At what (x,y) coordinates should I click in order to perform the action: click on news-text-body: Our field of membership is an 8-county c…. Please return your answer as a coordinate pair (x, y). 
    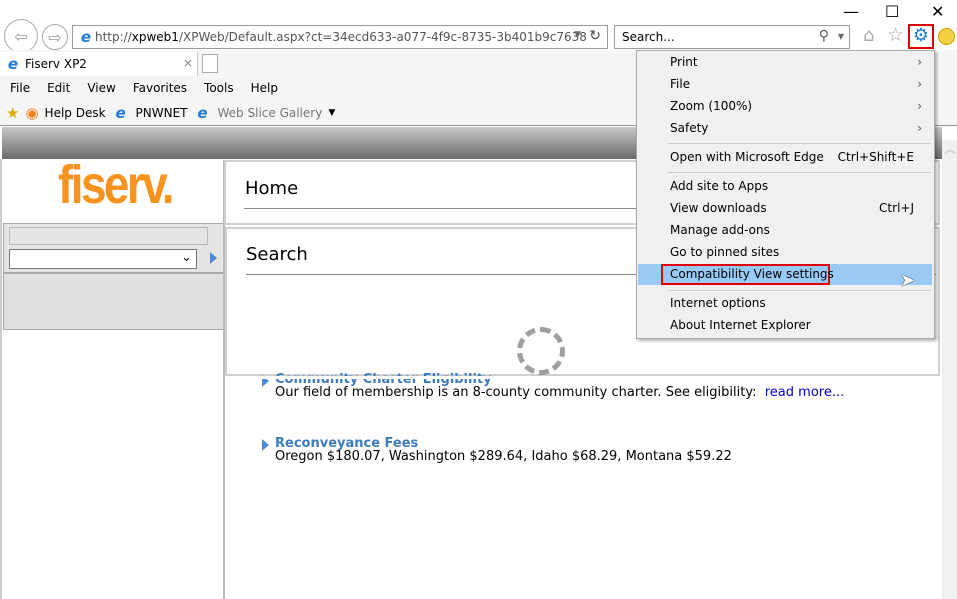
    Looking at the image, I should click on (516, 392).